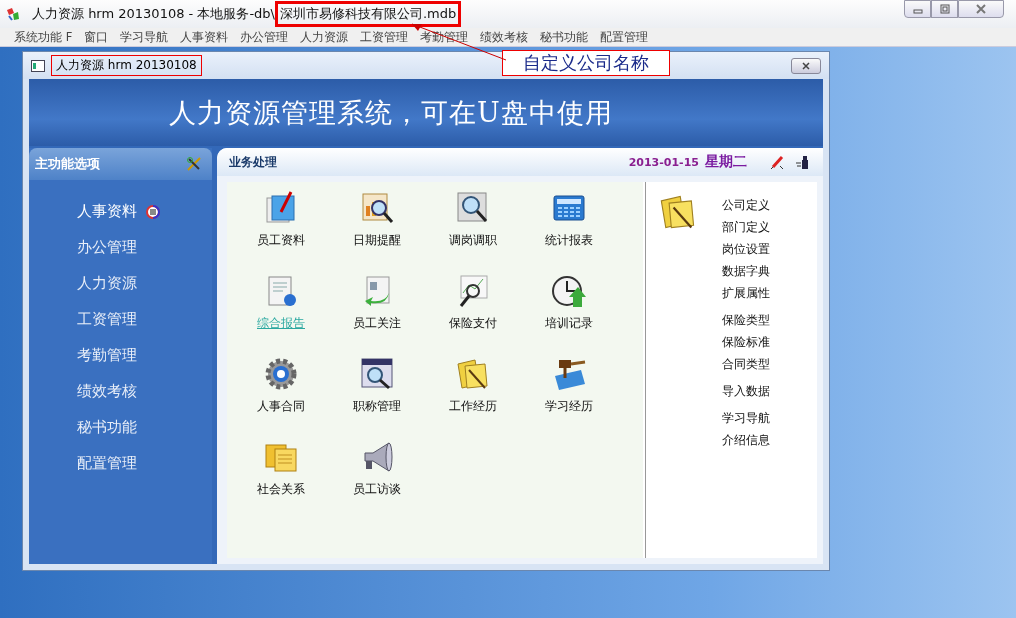  I want to click on gear-icon, so click(281, 374).